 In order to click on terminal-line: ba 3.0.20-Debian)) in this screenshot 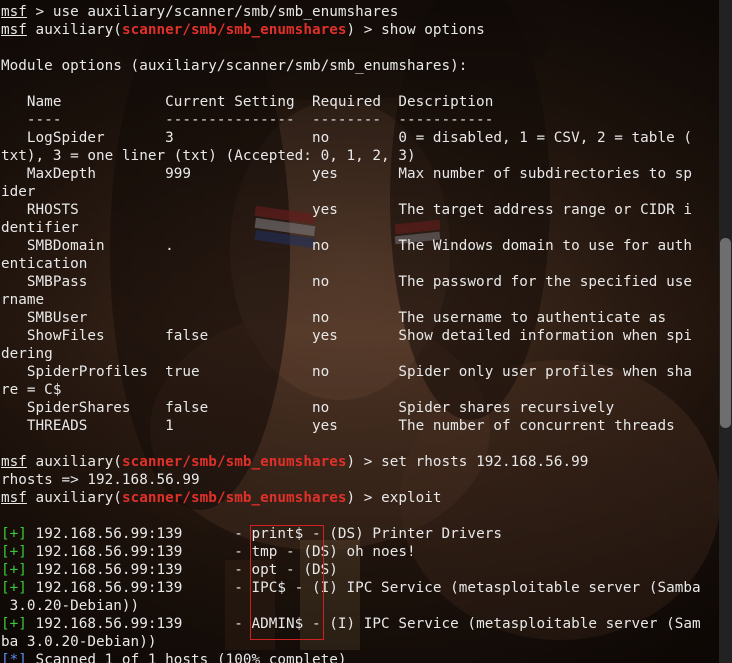, I will do `click(78, 642)`.